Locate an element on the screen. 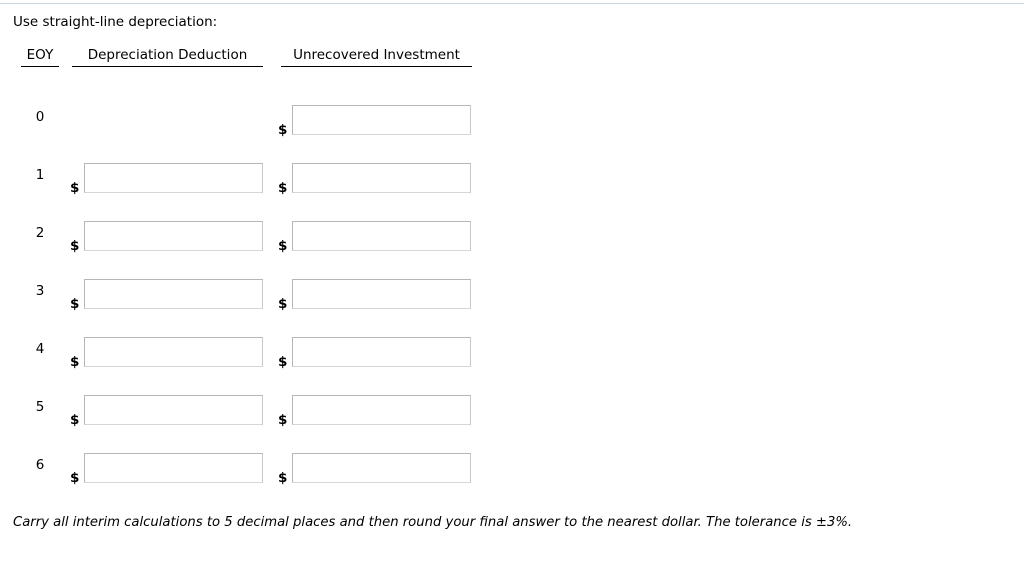 The image size is (1024, 568). table-row: 3 $ $ is located at coordinates (260, 301).